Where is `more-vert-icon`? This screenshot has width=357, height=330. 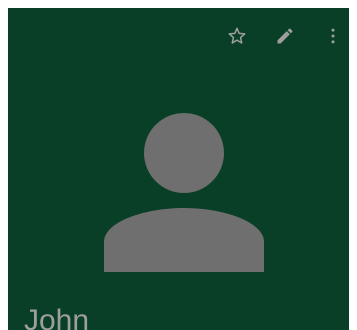
more-vert-icon is located at coordinates (333, 36).